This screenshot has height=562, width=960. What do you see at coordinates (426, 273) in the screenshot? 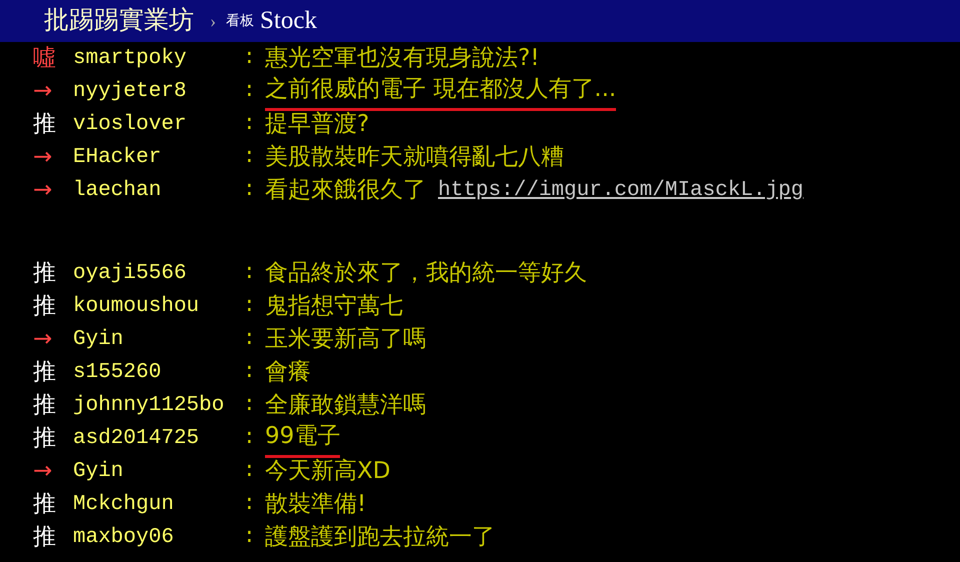
I see `comment-text: 食品終於來了，我的統一等好久` at bounding box center [426, 273].